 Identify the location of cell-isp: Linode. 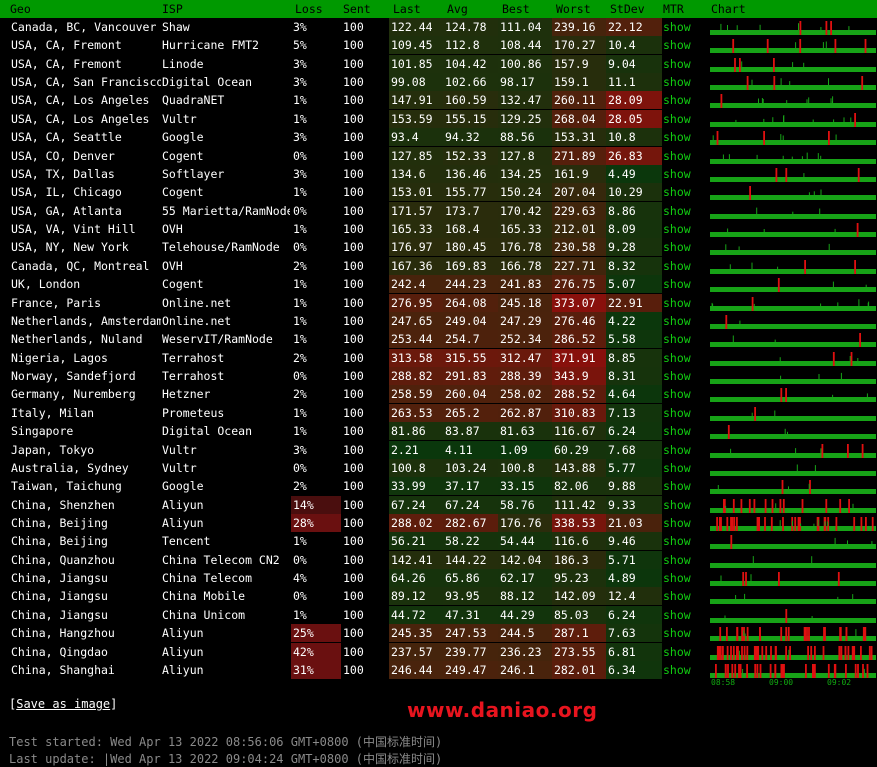
(183, 63).